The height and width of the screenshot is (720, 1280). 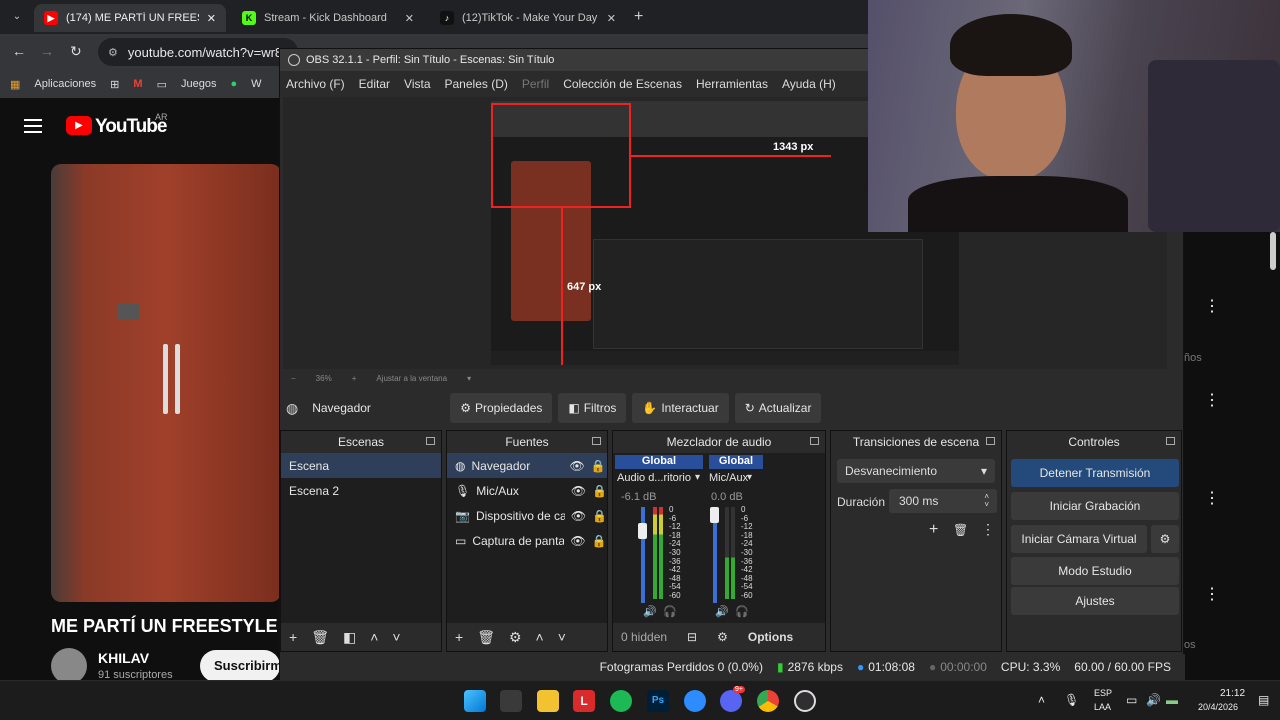 What do you see at coordinates (642, 531) in the screenshot?
I see `volume-slider-handle` at bounding box center [642, 531].